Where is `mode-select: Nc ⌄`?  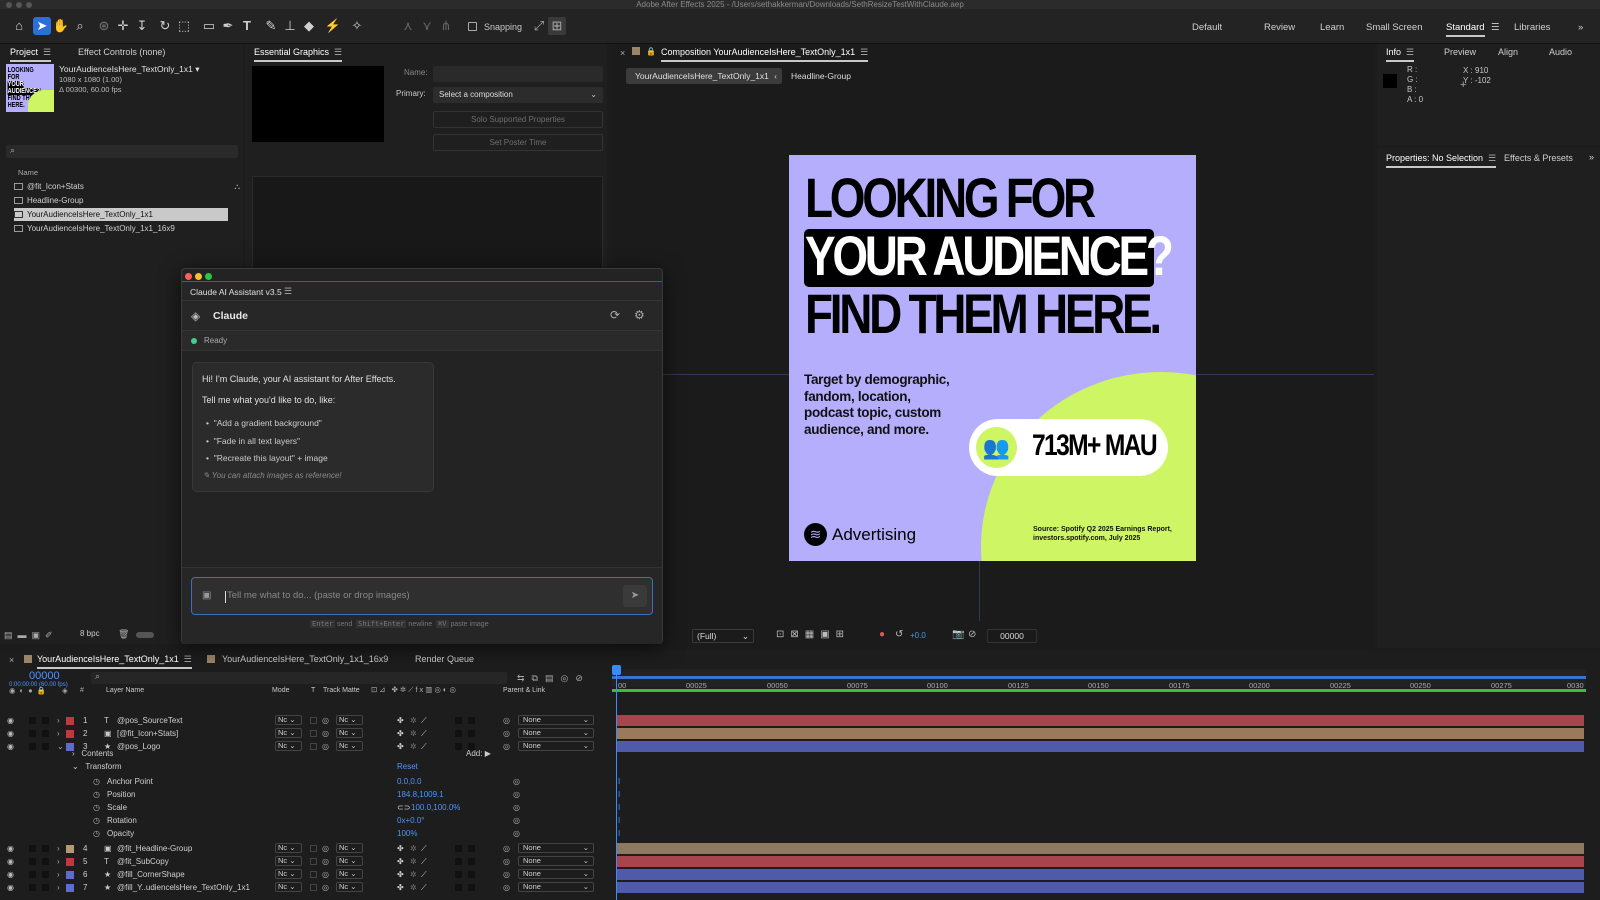
mode-select: Nc ⌄ is located at coordinates (288, 733).